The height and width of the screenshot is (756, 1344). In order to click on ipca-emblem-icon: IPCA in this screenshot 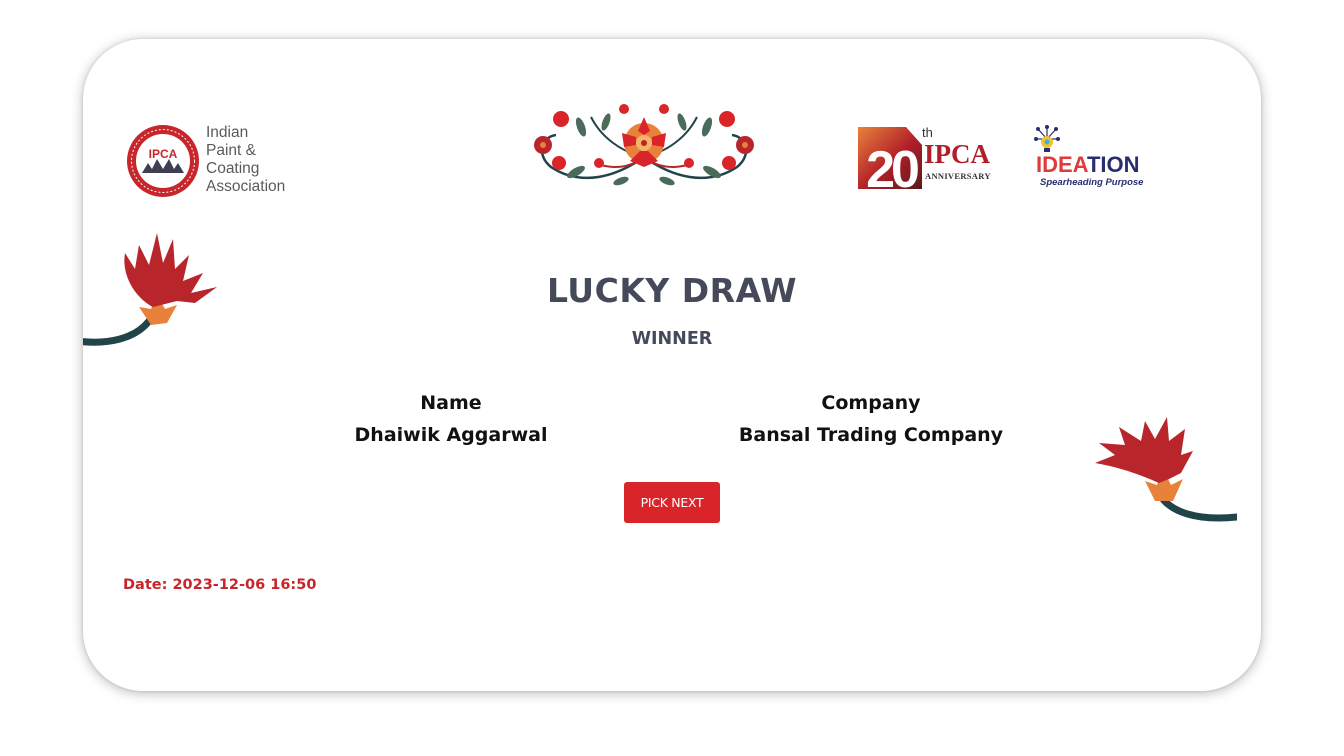, I will do `click(163, 161)`.